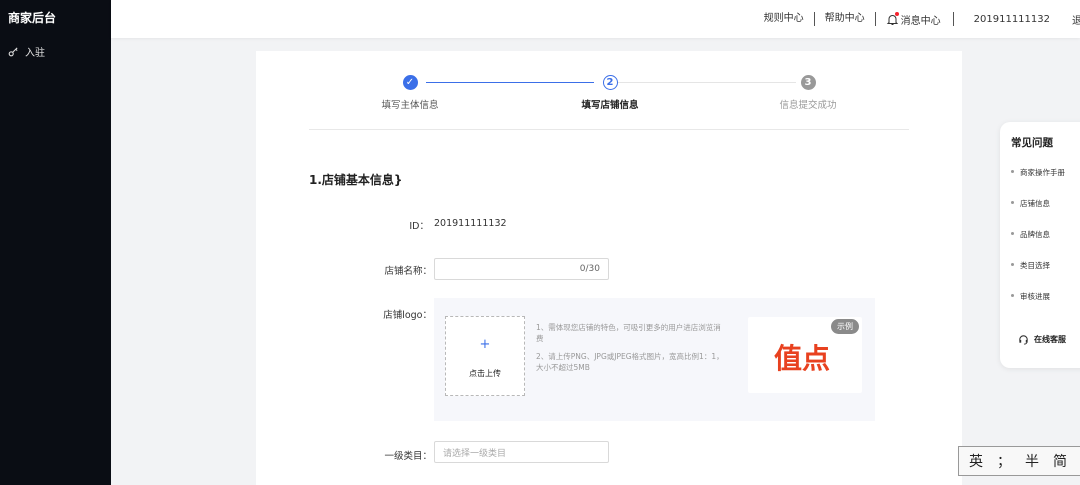  Describe the element at coordinates (808, 105) in the screenshot. I see `step-3-label: 信息提交成功` at that location.